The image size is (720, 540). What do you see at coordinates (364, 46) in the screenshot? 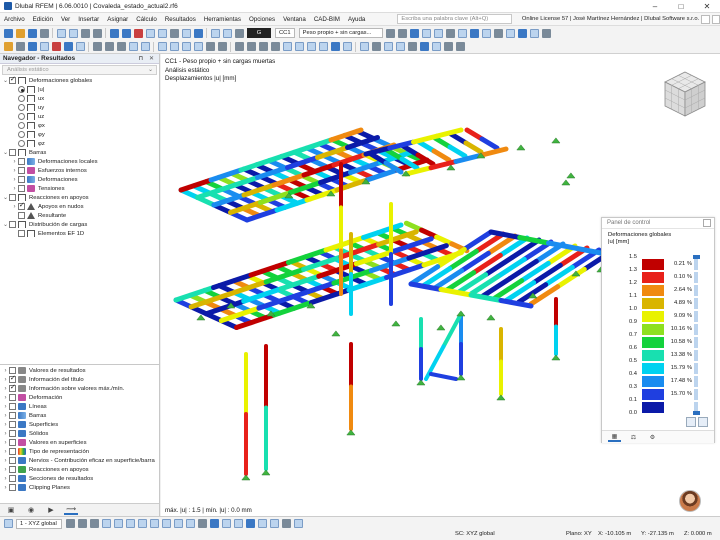
I see `numbering-icon` at bounding box center [364, 46].